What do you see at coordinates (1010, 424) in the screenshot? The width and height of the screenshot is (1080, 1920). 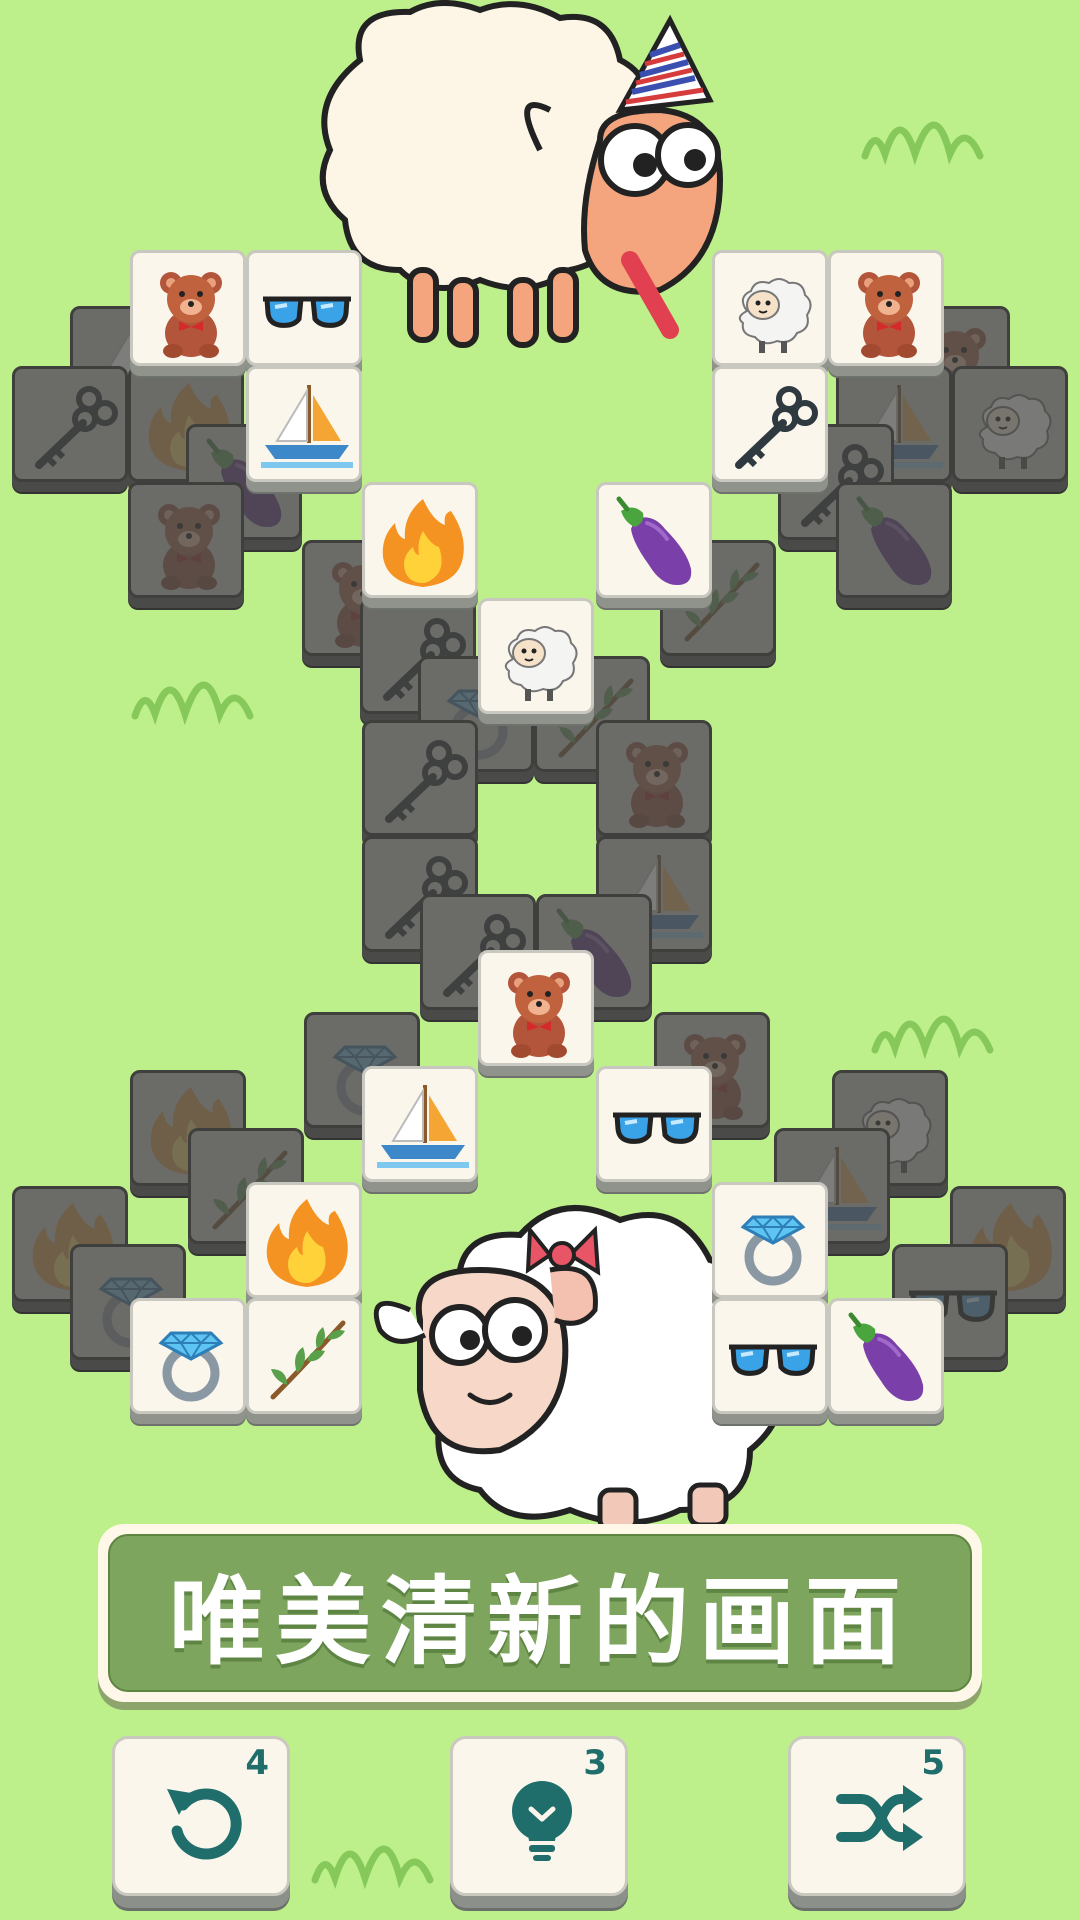 I see `locked-tile-sheep` at bounding box center [1010, 424].